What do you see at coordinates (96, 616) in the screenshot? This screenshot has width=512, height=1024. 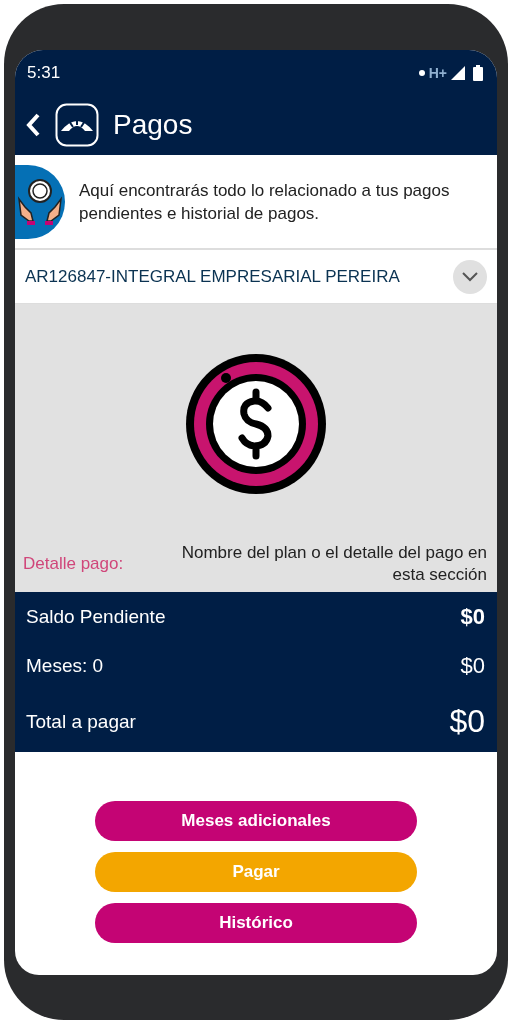 I see `summary-label: Saldo Pendiente` at bounding box center [96, 616].